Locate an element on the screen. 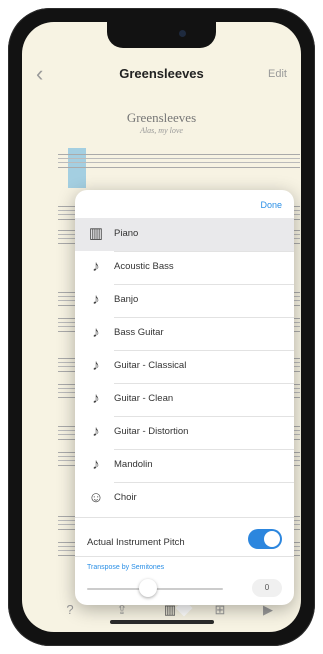 Image resolution: width=323 pixels, height=654 pixels. device-notch is located at coordinates (161, 35).